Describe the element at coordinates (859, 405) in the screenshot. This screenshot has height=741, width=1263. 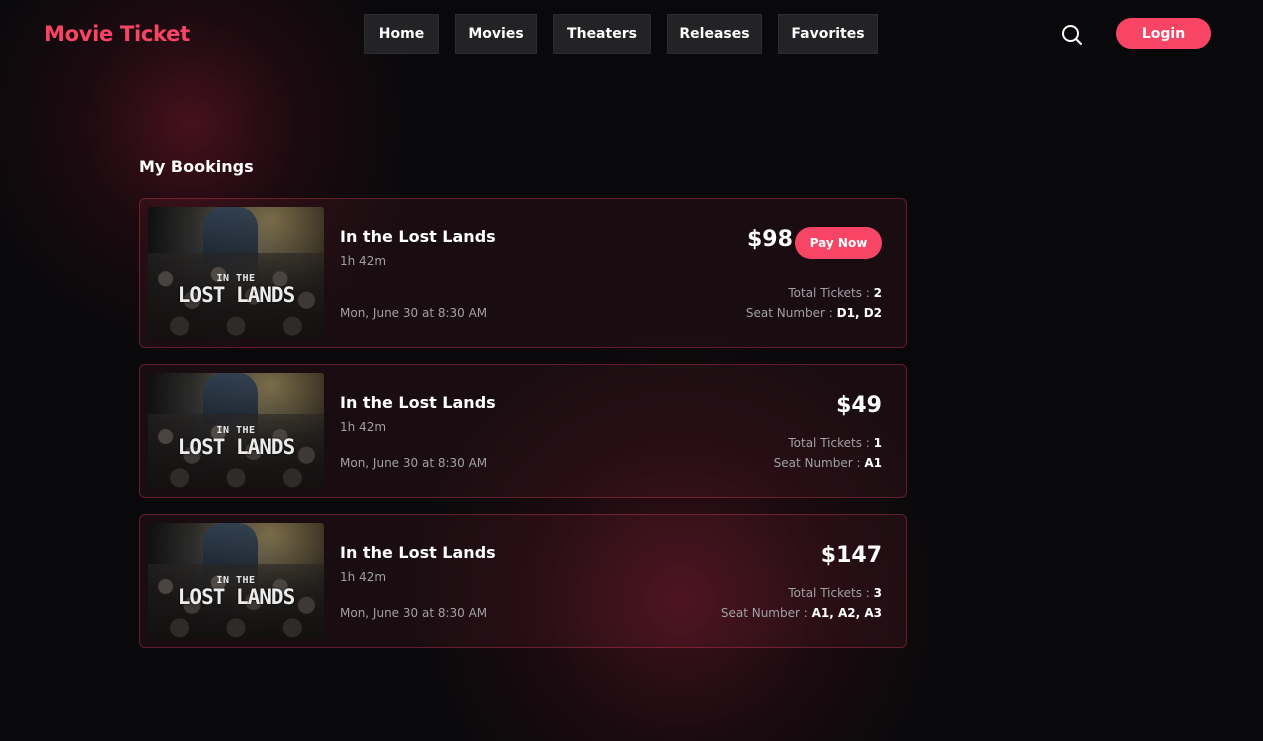
I see `booking-price: $49` at that location.